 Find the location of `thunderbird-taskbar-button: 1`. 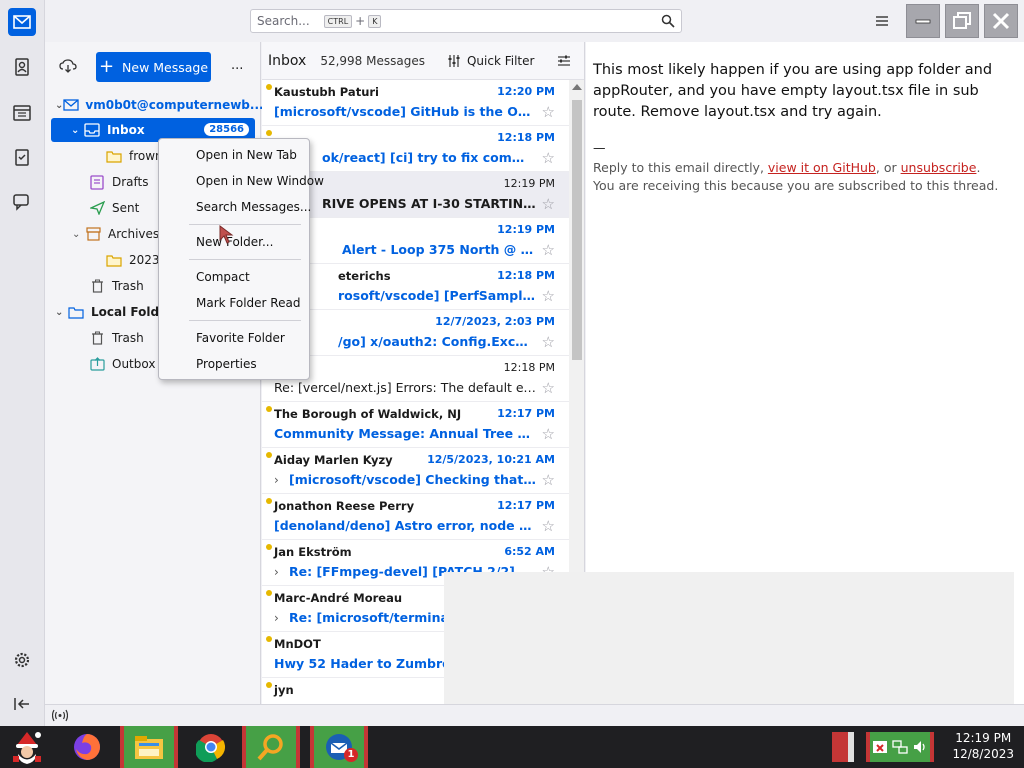

thunderbird-taskbar-button: 1 is located at coordinates (339, 747).